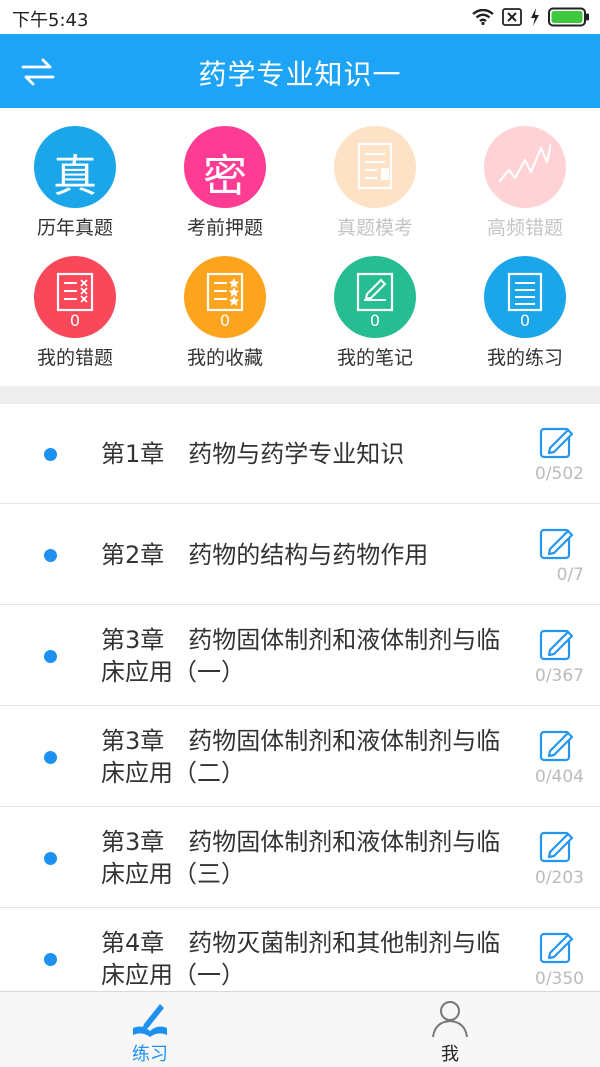 The width and height of the screenshot is (600, 1067). I want to click on status-bar: 下午5:43, so click(300, 17).